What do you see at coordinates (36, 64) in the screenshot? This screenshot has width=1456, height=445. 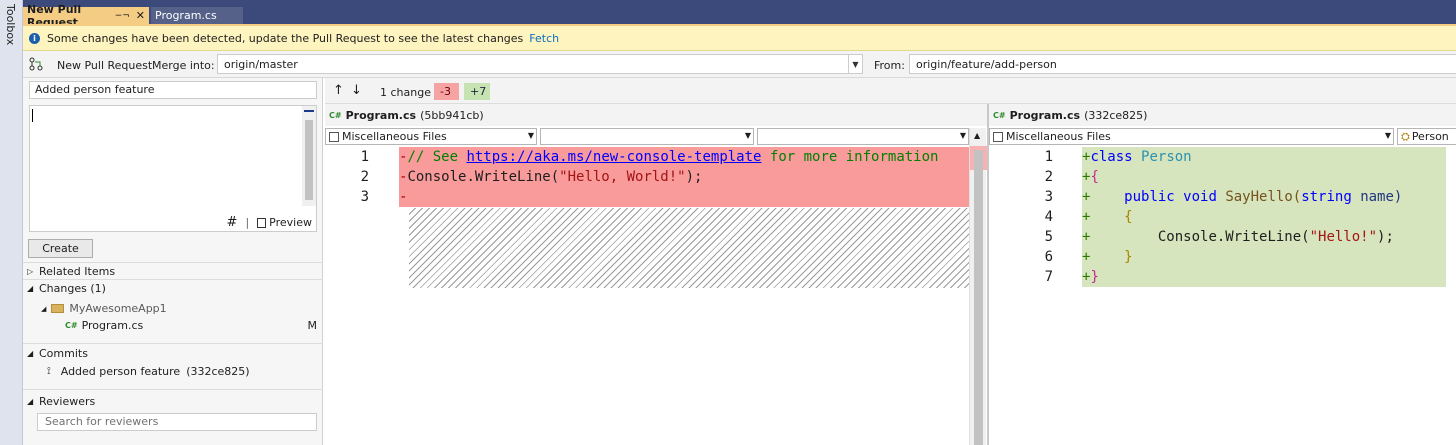 I see `pull-request-icon` at bounding box center [36, 64].